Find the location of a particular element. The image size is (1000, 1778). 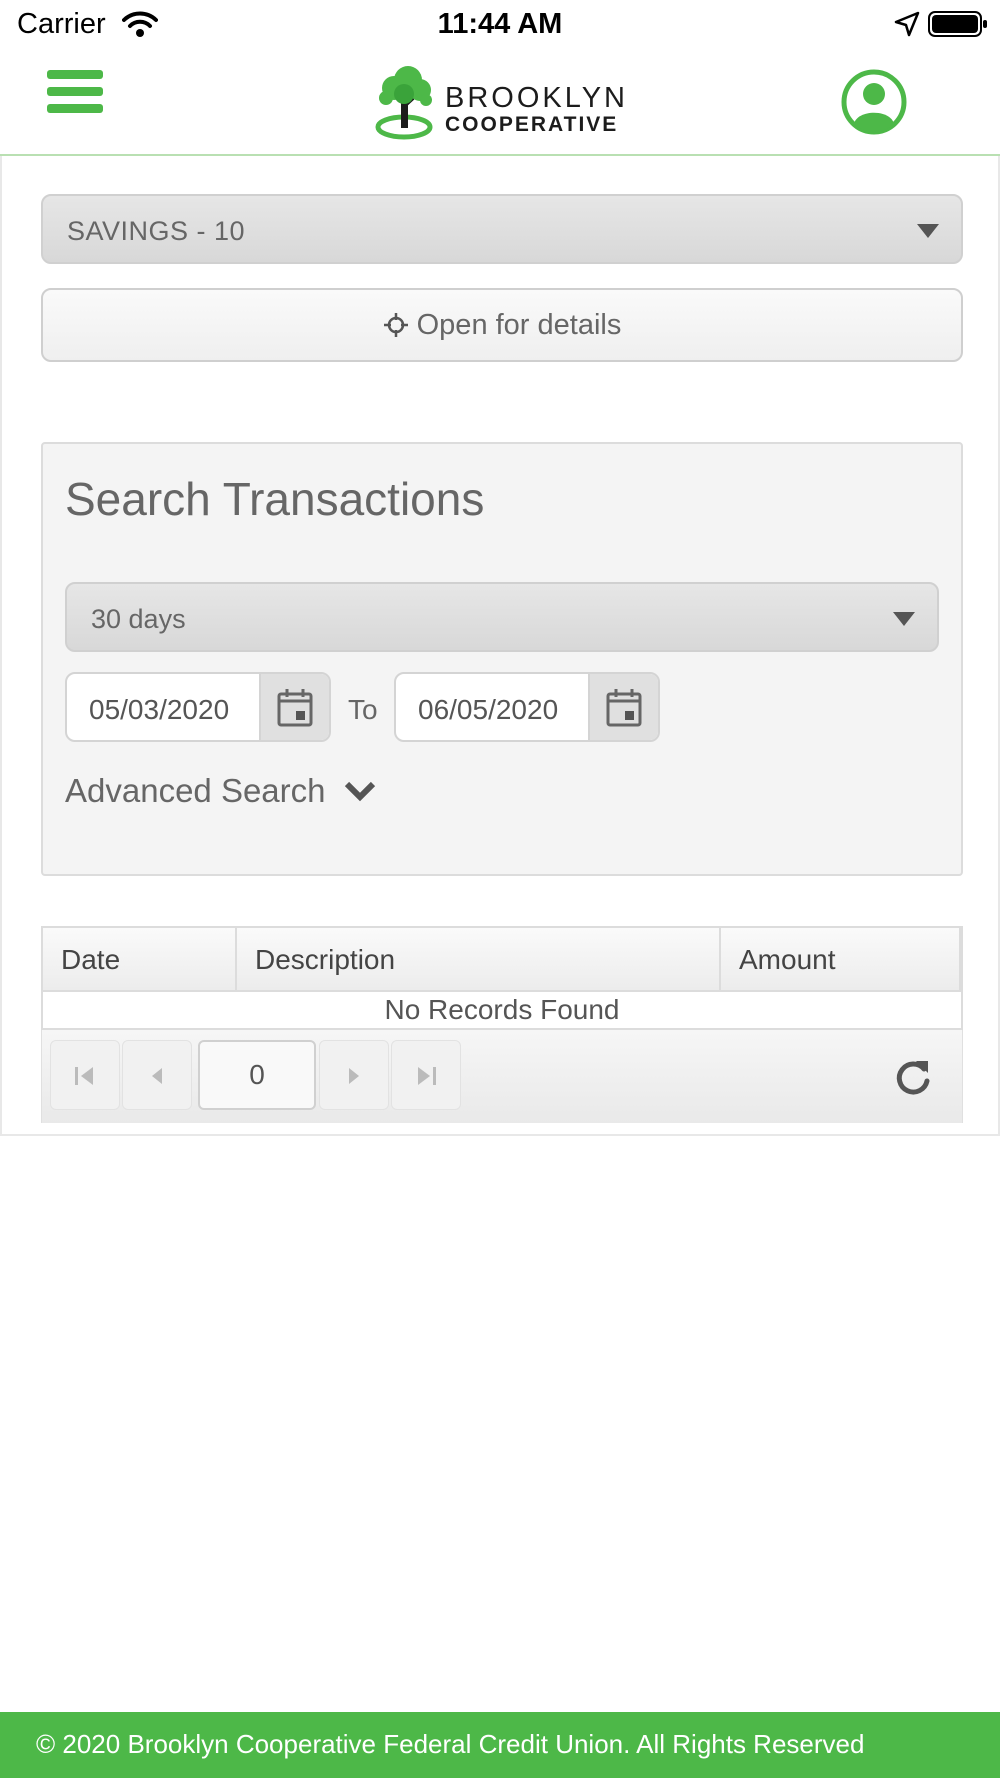

crosshair-icon is located at coordinates (395, 325).